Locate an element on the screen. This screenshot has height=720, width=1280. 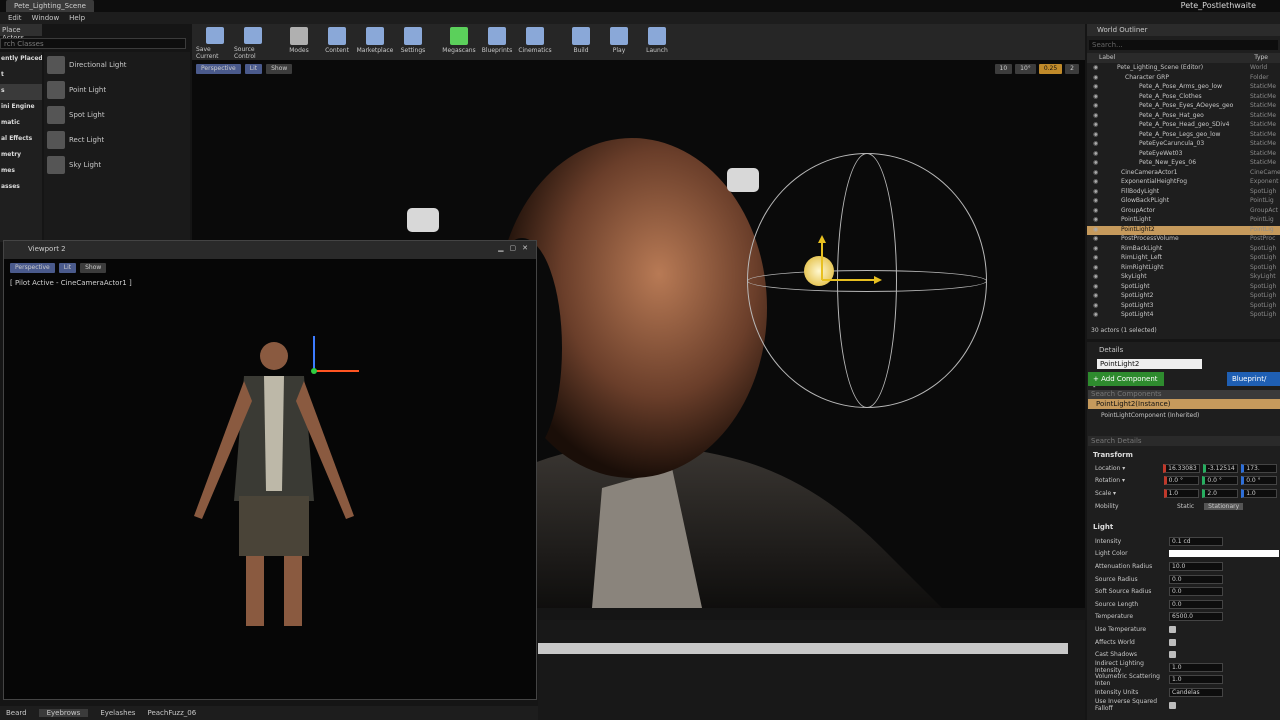
scale-snap-value: 0.25 is located at coordinates (1050, 69).